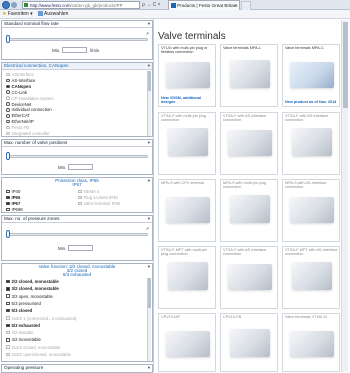 The image size is (350, 373). Describe the element at coordinates (188, 183) in the screenshot. I see `product-title: MPA-S with CPX terminal` at that location.